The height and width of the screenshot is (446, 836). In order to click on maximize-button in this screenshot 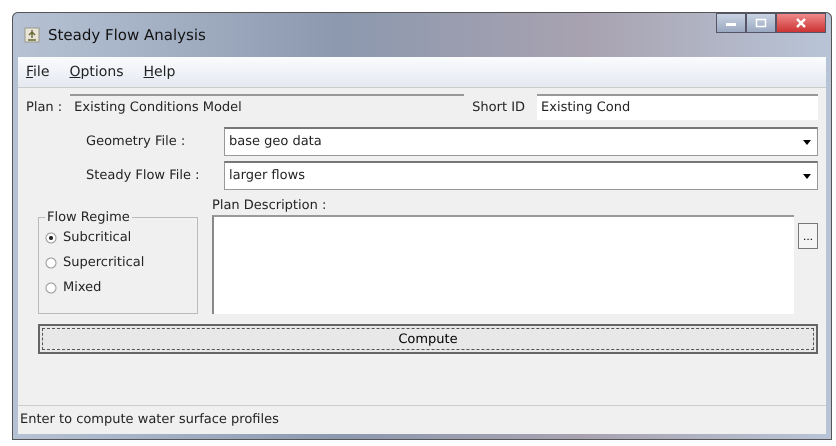, I will do `click(761, 23)`.